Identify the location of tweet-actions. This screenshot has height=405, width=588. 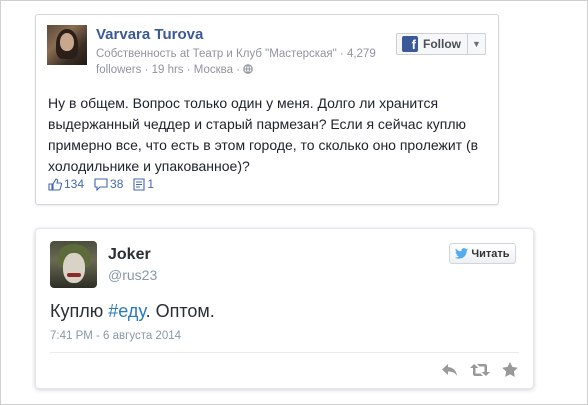
(479, 369).